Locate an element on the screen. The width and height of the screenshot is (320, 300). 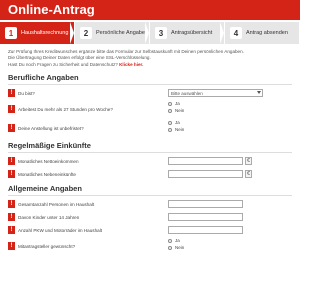
form-row-job: ! Du bist? Bitte auswählen is located at coordinates (150, 93).